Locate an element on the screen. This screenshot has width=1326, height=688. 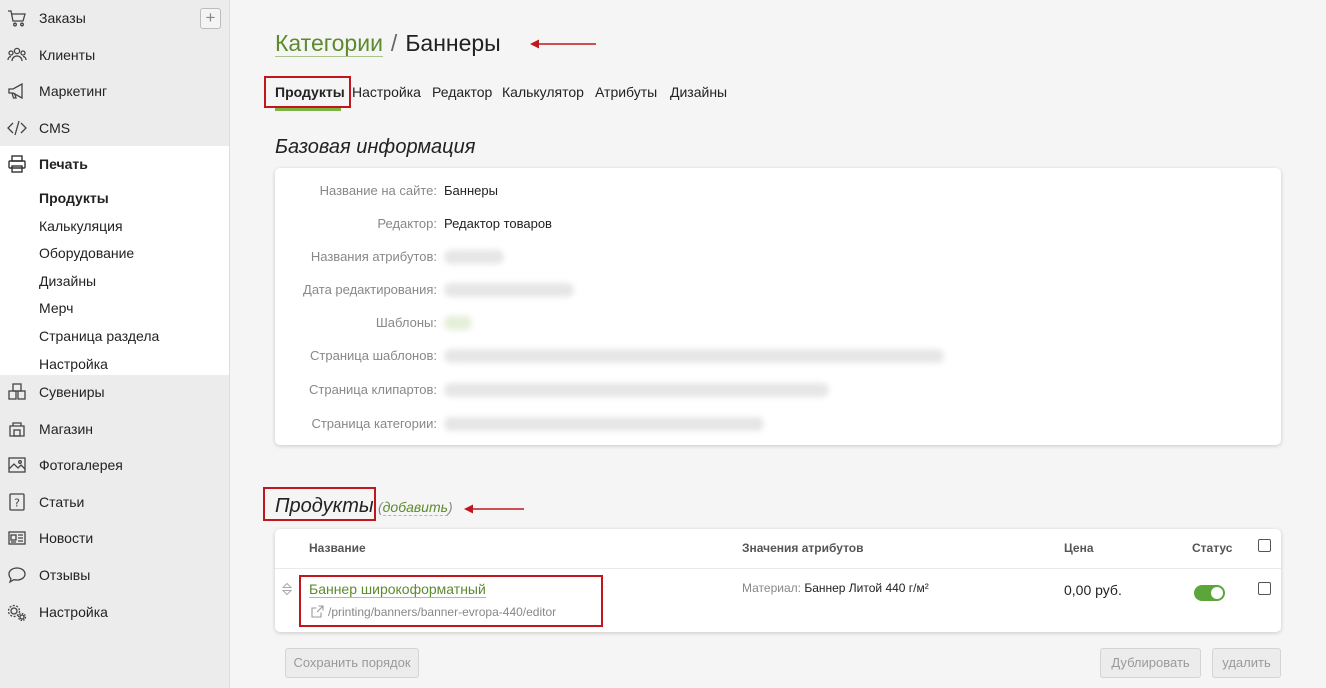
gears-icon is located at coordinates (17, 612).